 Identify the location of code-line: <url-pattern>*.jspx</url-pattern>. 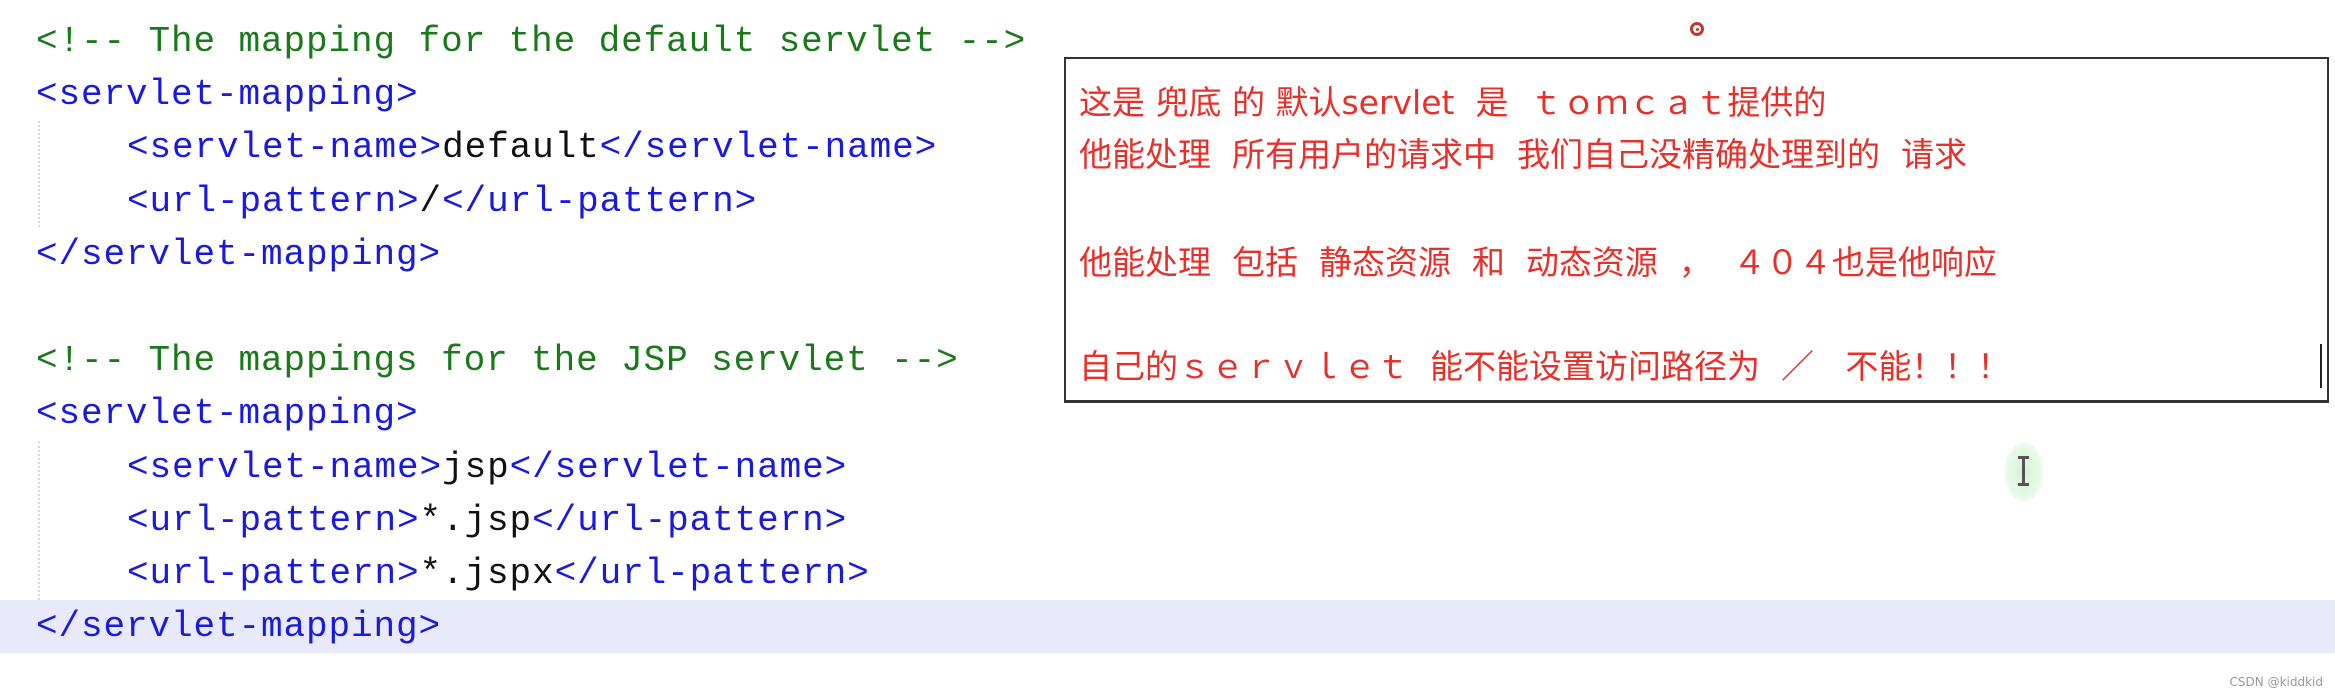
(1167, 573).